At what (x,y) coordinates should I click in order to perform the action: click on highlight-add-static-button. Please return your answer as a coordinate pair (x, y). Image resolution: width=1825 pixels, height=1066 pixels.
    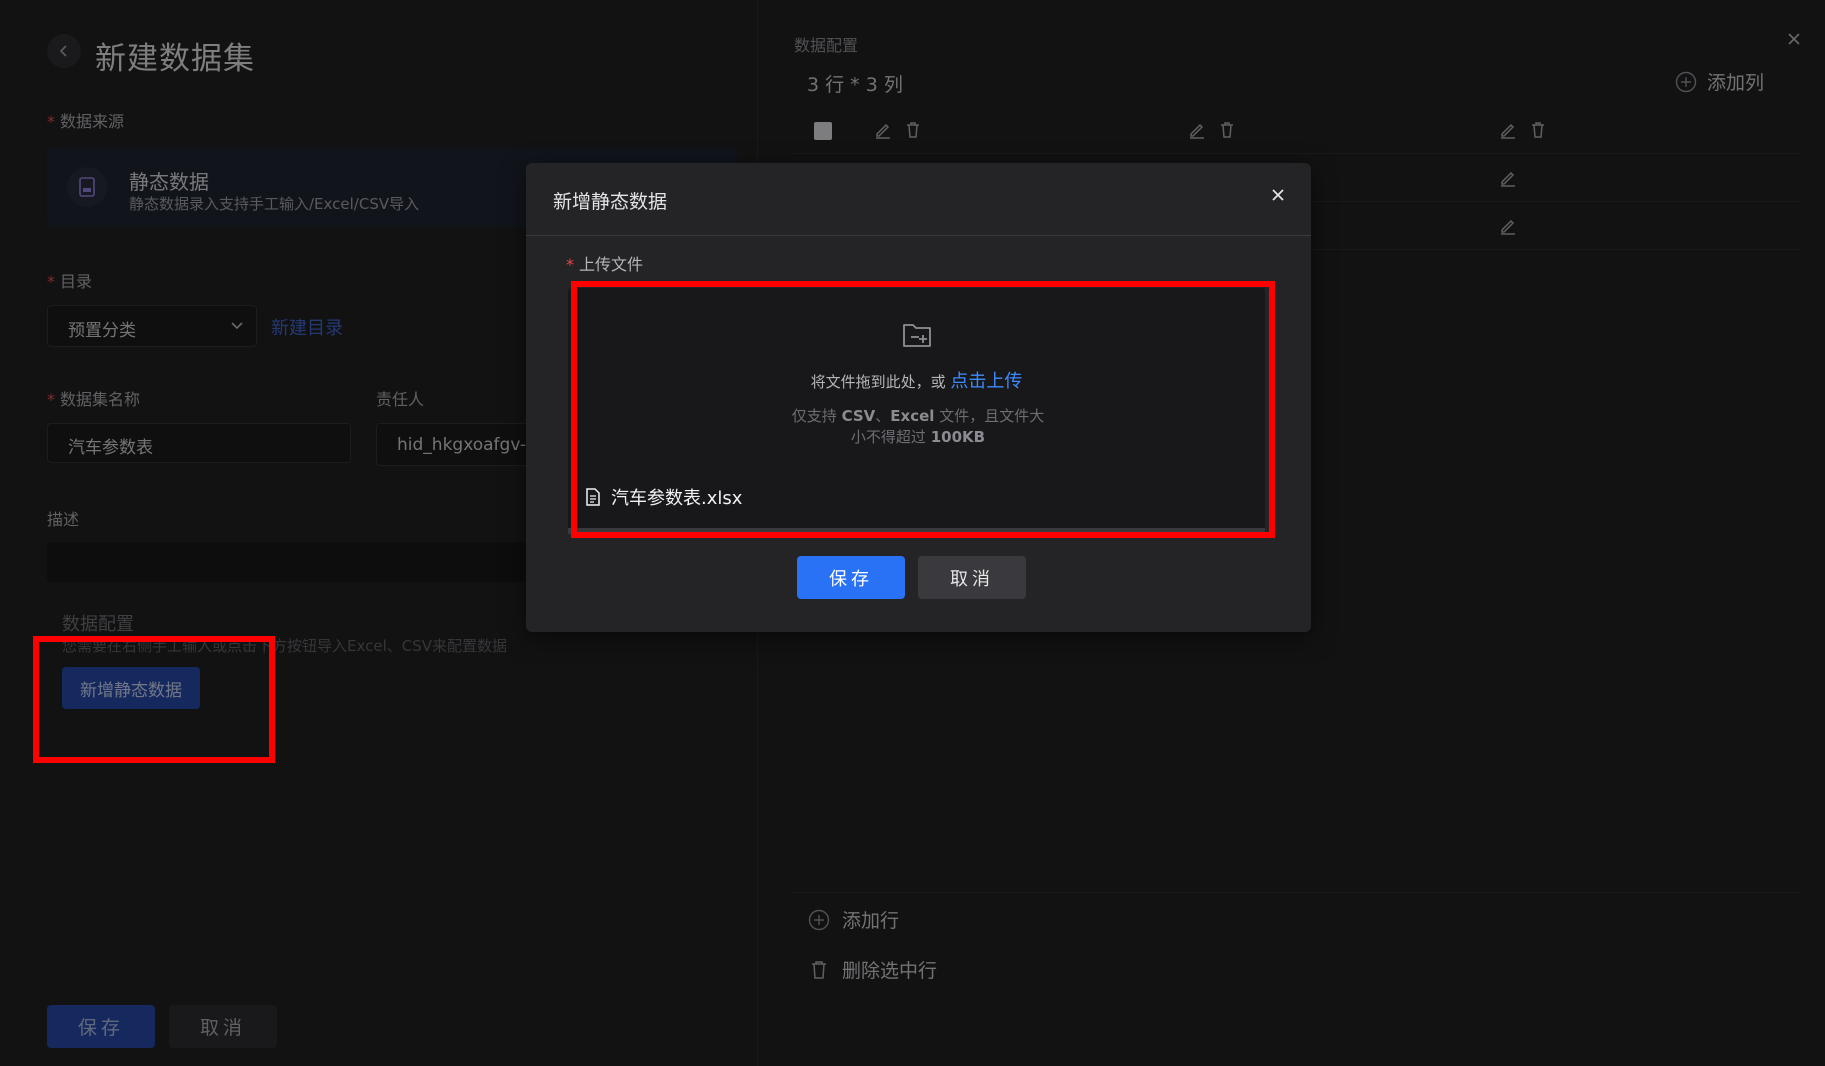
    Looking at the image, I should click on (154, 699).